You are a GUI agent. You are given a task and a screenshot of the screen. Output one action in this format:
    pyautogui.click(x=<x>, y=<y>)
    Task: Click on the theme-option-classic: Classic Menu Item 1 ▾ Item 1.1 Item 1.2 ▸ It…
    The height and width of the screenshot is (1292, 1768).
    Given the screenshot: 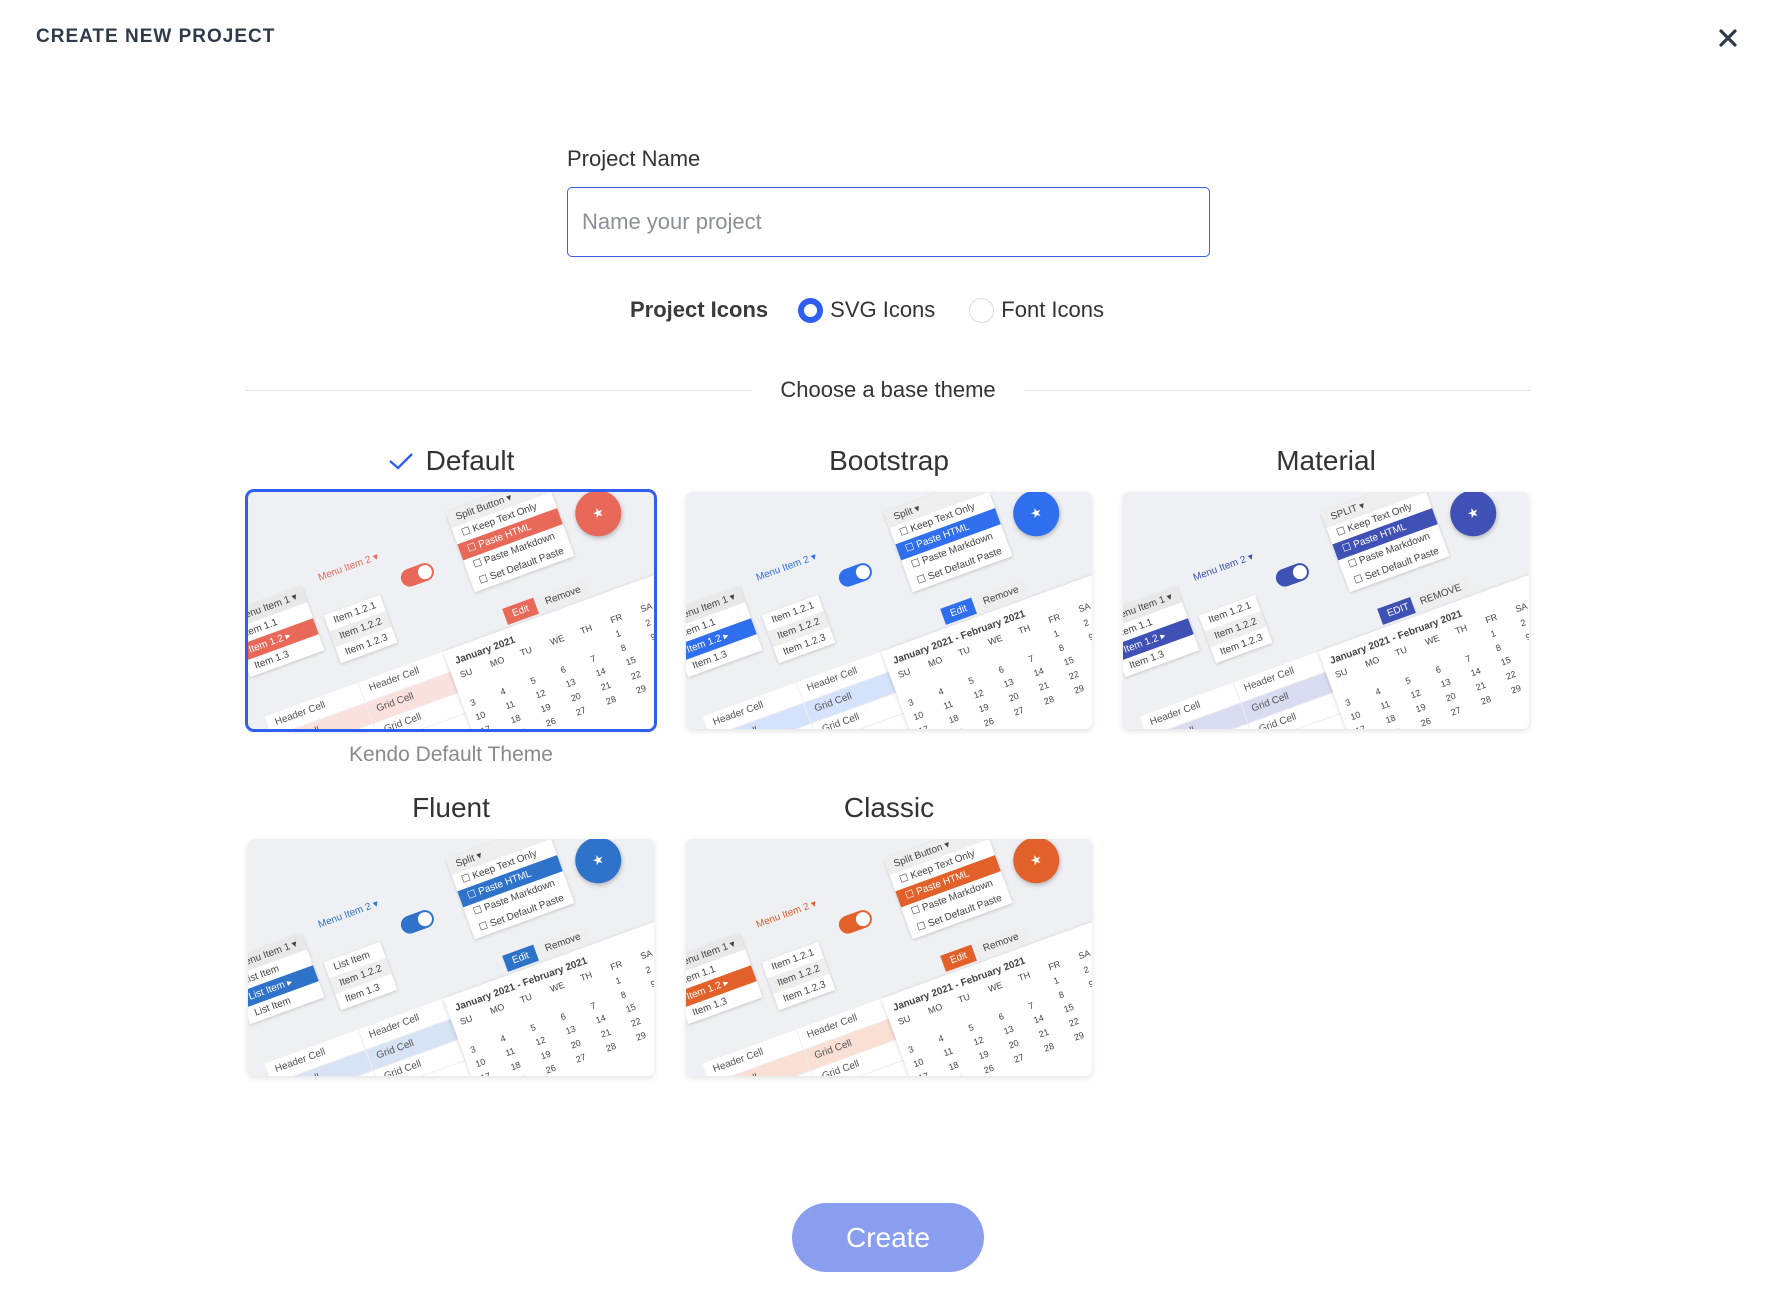 What is the action you would take?
    pyautogui.click(x=889, y=933)
    